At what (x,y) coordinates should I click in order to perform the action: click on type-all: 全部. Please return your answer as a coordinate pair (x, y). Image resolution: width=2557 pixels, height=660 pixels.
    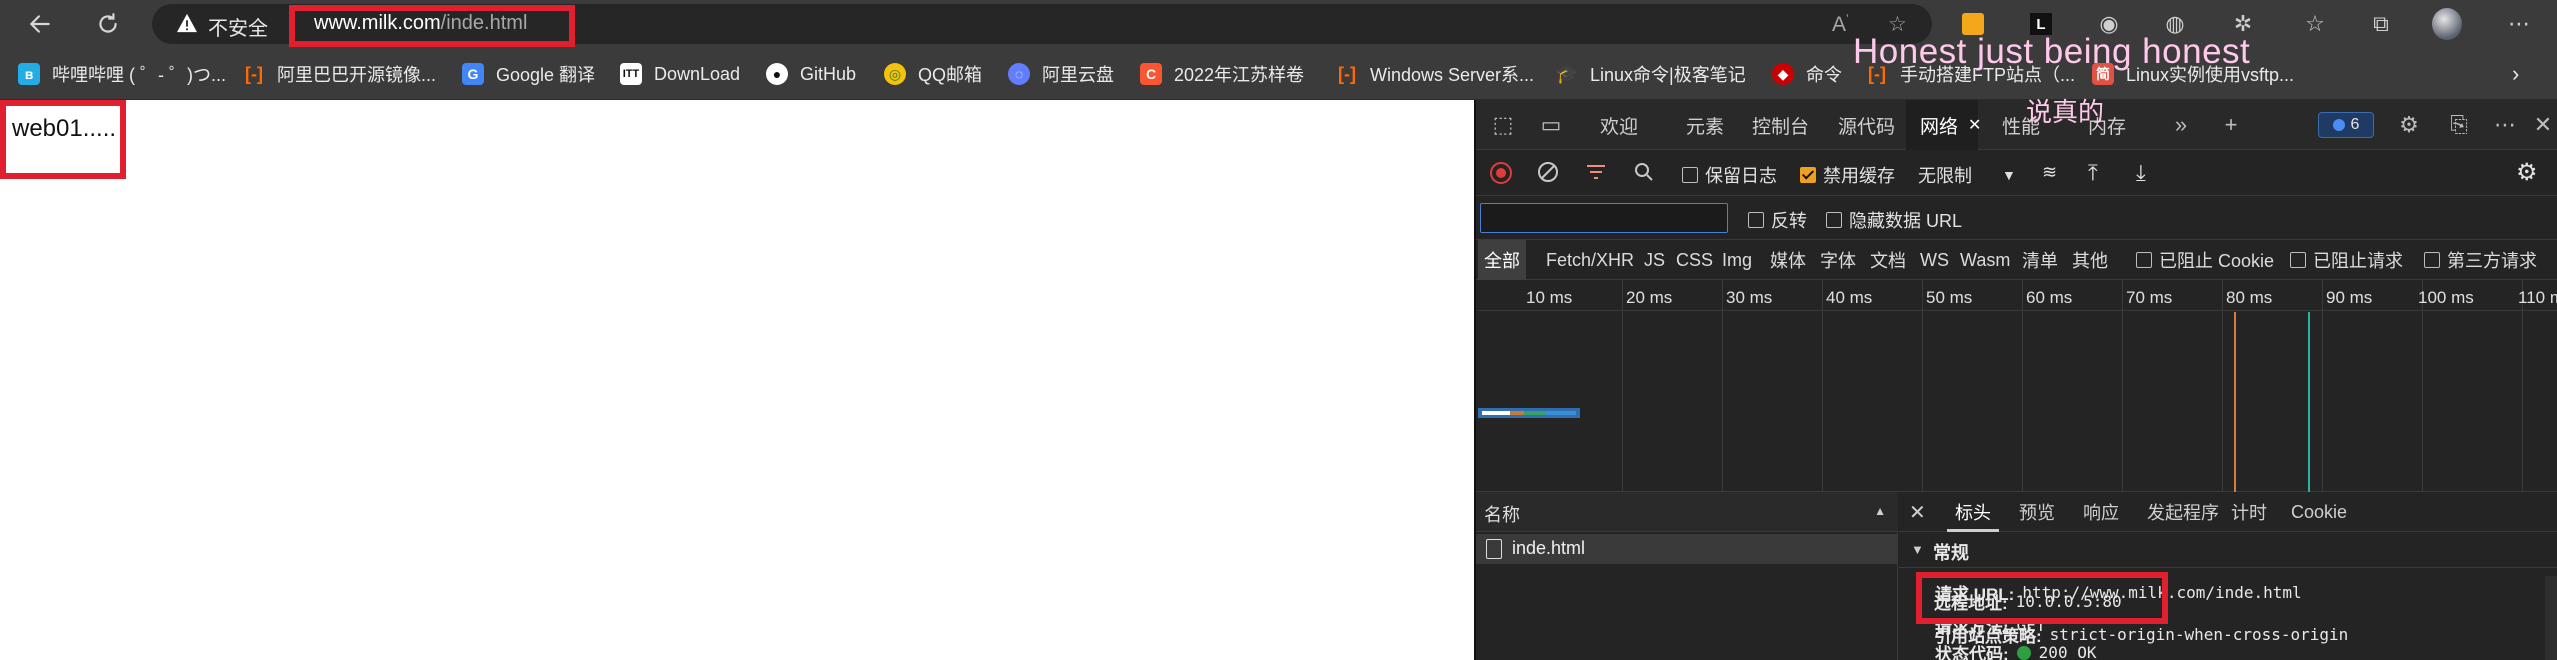
    Looking at the image, I should click on (1502, 260).